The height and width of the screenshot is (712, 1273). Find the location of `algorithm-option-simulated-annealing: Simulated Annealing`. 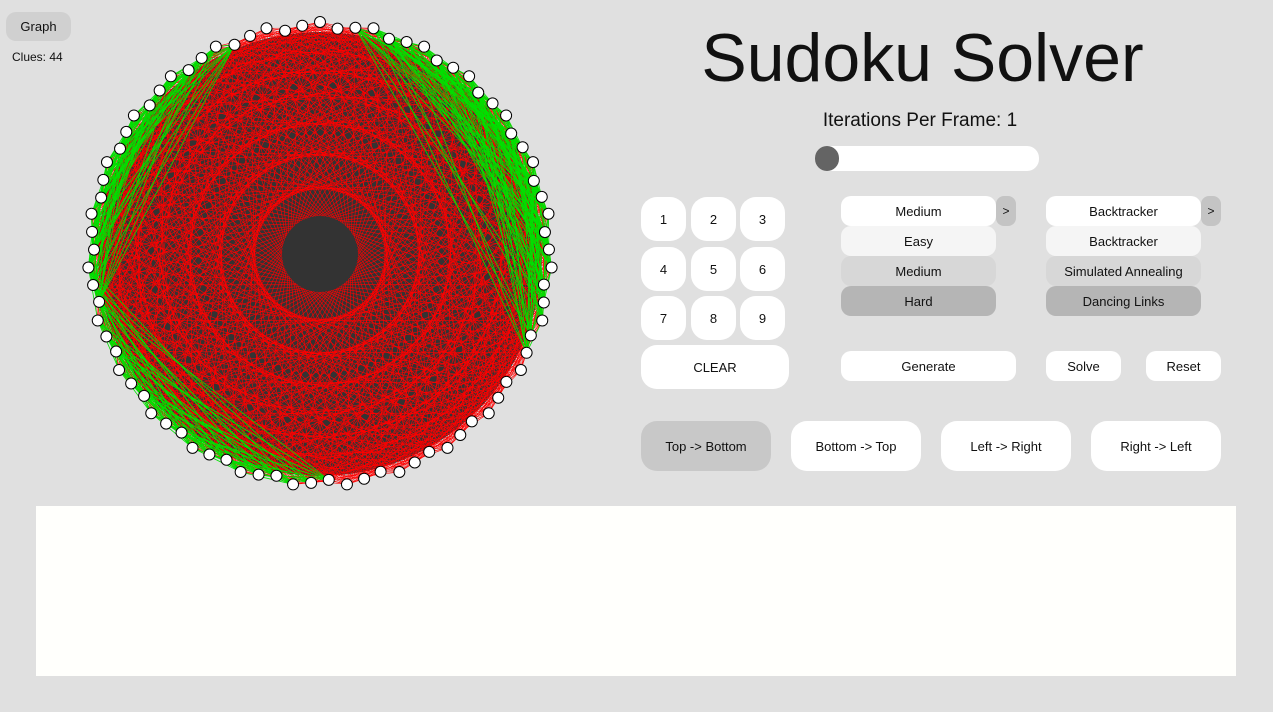

algorithm-option-simulated-annealing: Simulated Annealing is located at coordinates (1123, 271).